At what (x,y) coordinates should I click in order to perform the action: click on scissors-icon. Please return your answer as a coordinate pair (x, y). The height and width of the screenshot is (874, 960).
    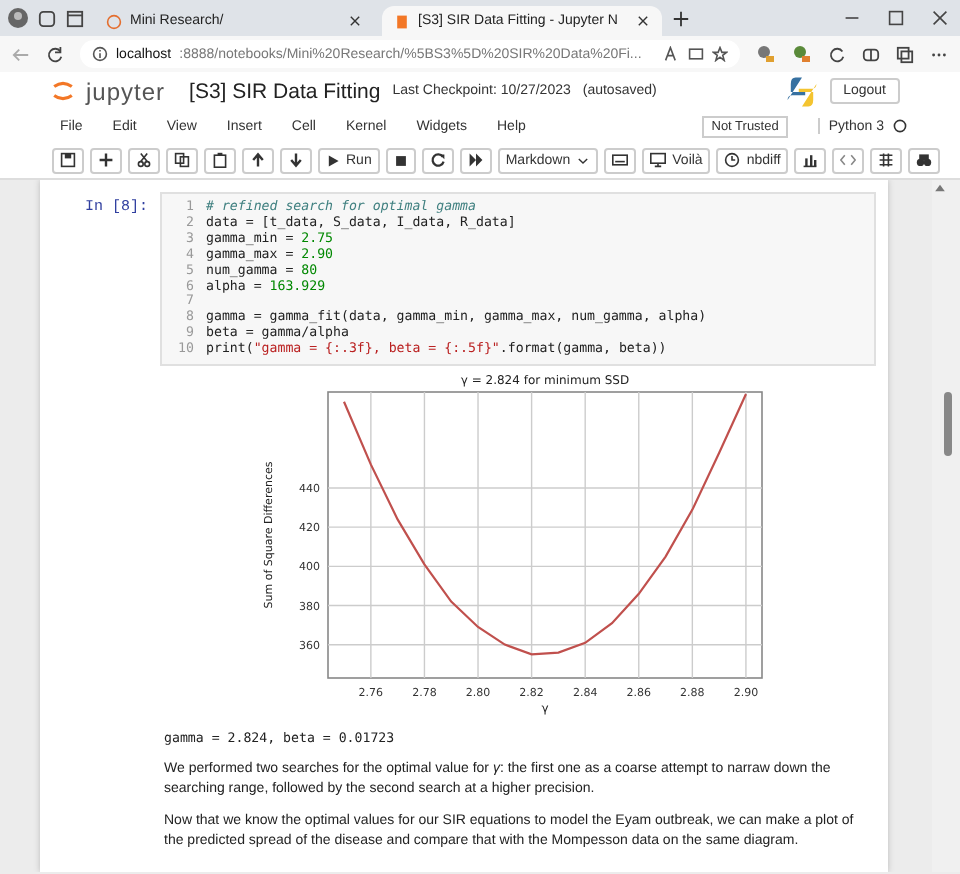
    Looking at the image, I should click on (144, 160).